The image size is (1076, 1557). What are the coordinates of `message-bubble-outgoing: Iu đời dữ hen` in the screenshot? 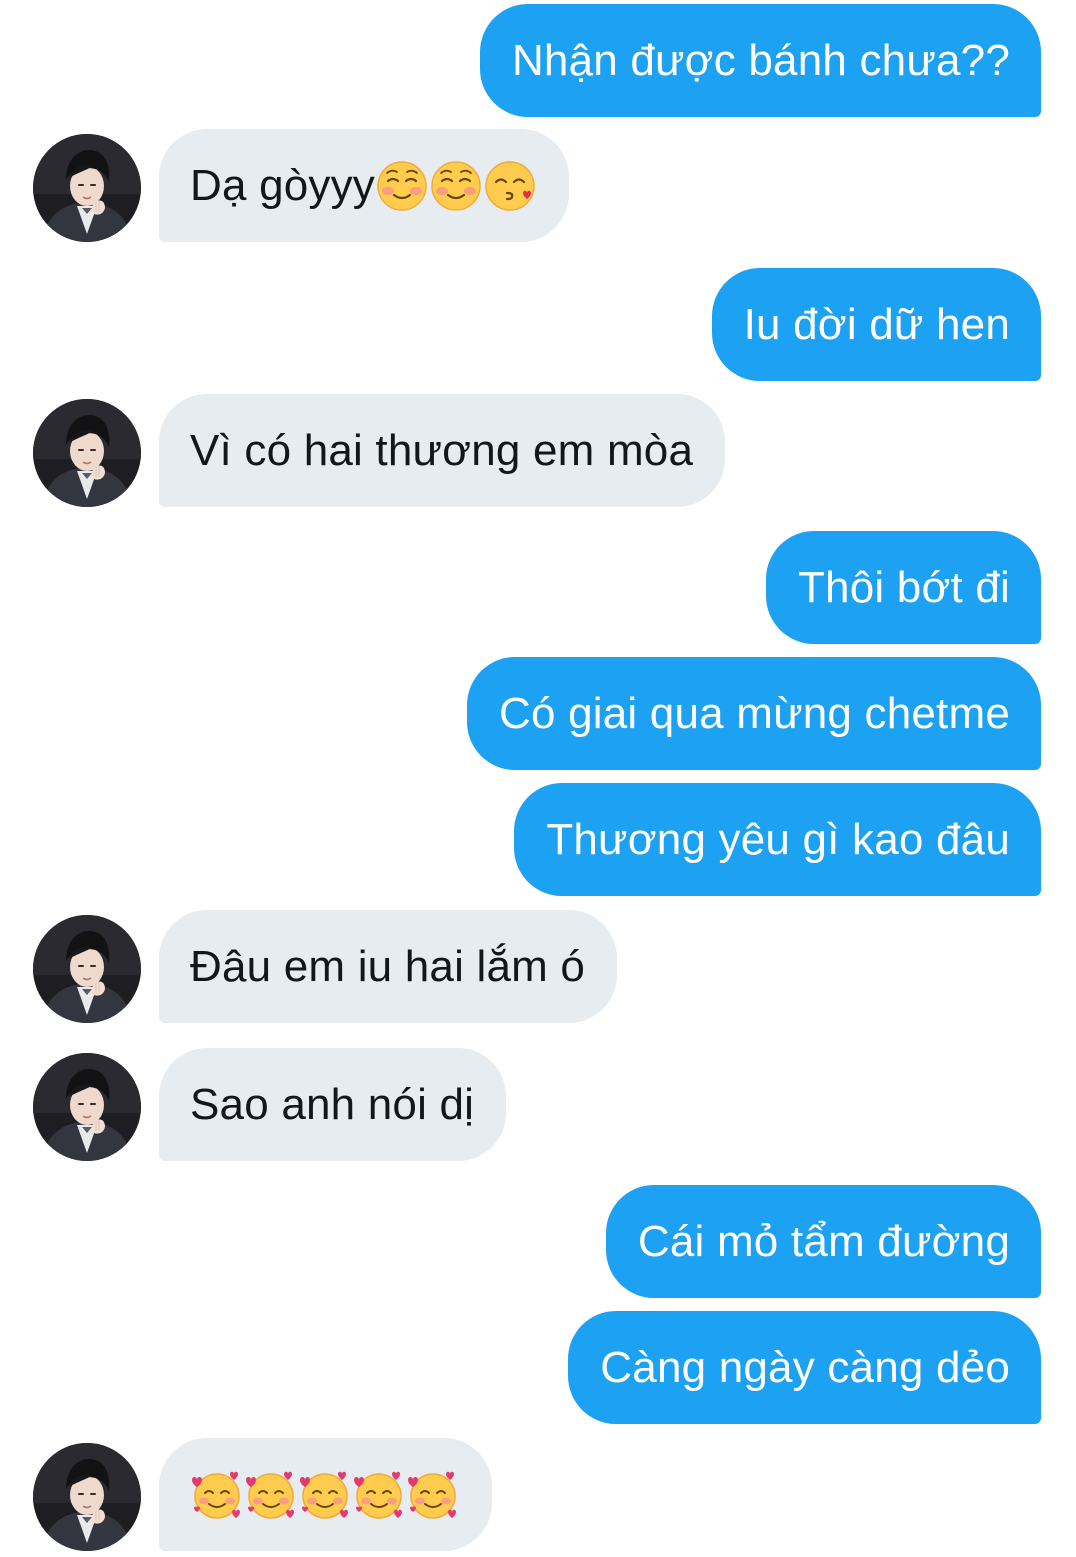 It's located at (876, 324).